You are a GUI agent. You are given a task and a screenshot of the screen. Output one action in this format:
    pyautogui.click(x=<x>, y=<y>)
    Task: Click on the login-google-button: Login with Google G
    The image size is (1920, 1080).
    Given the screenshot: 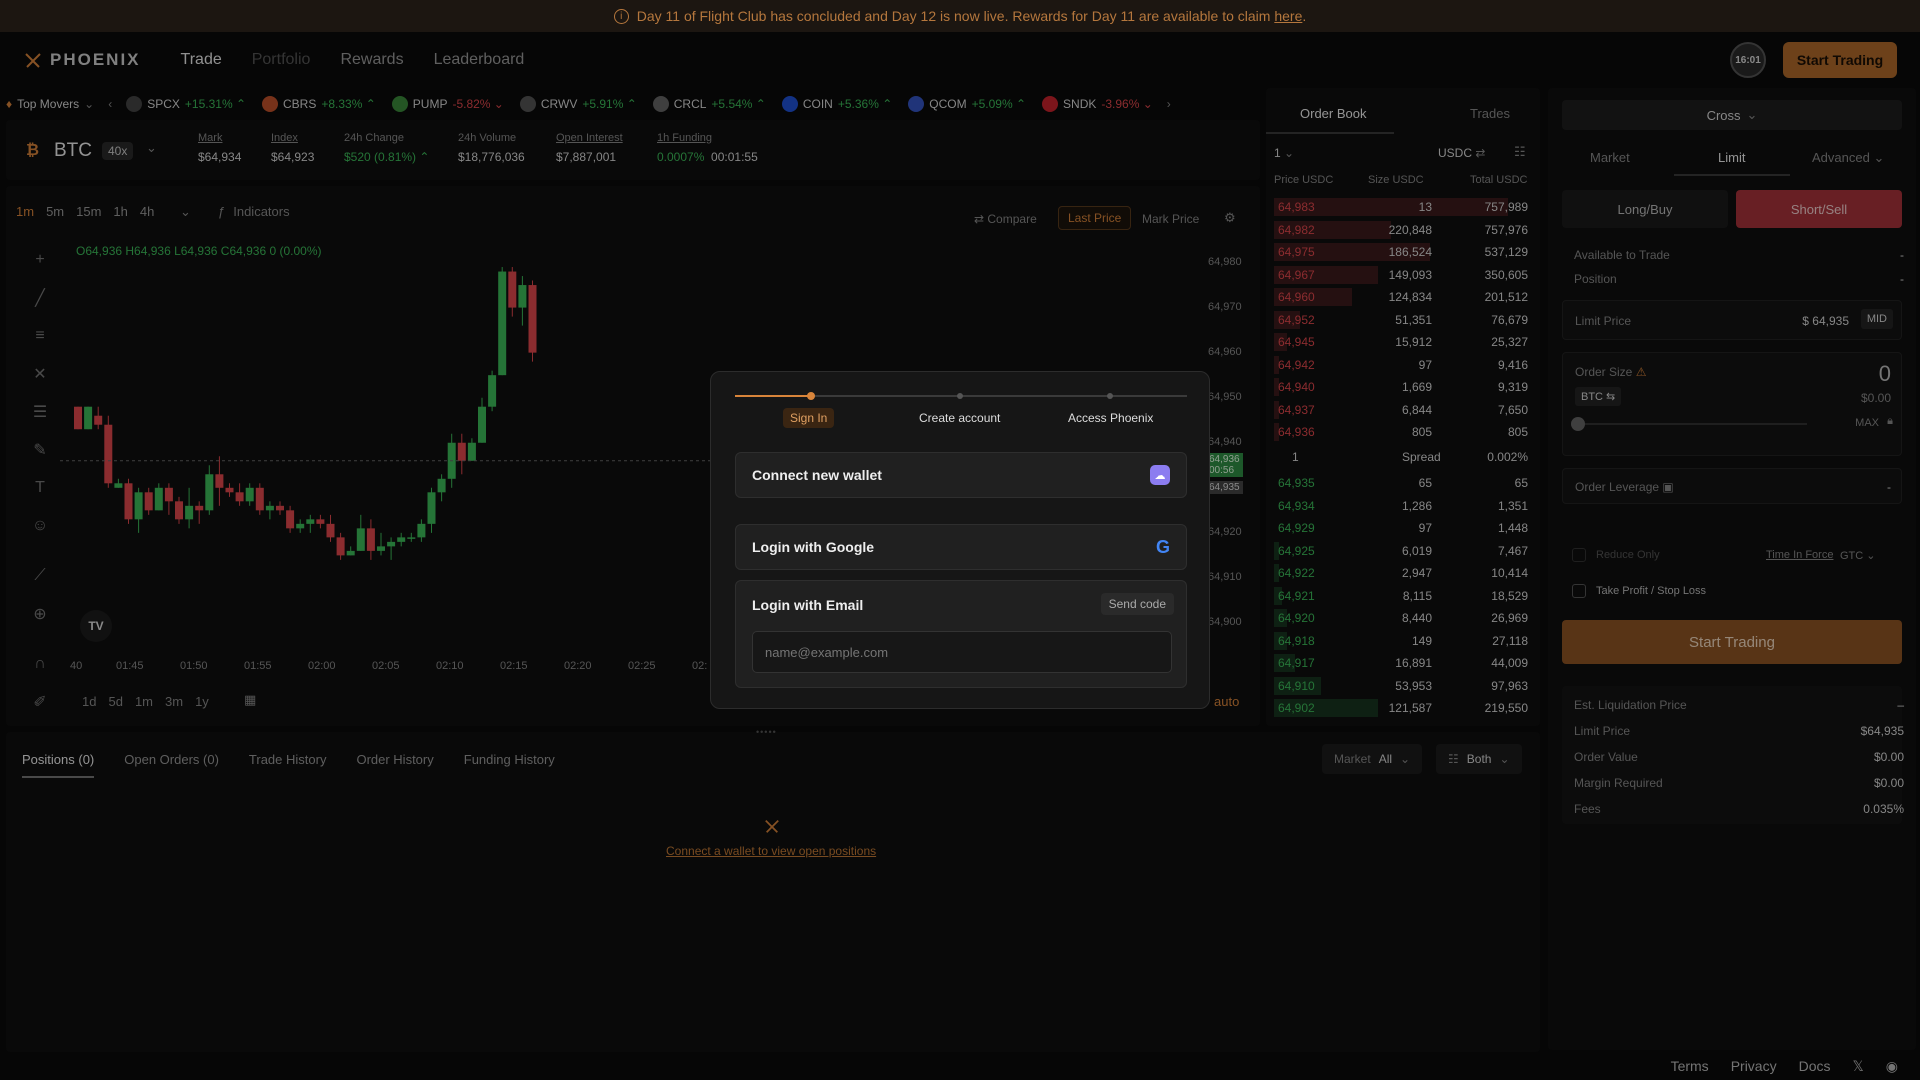 What is the action you would take?
    pyautogui.click(x=961, y=547)
    